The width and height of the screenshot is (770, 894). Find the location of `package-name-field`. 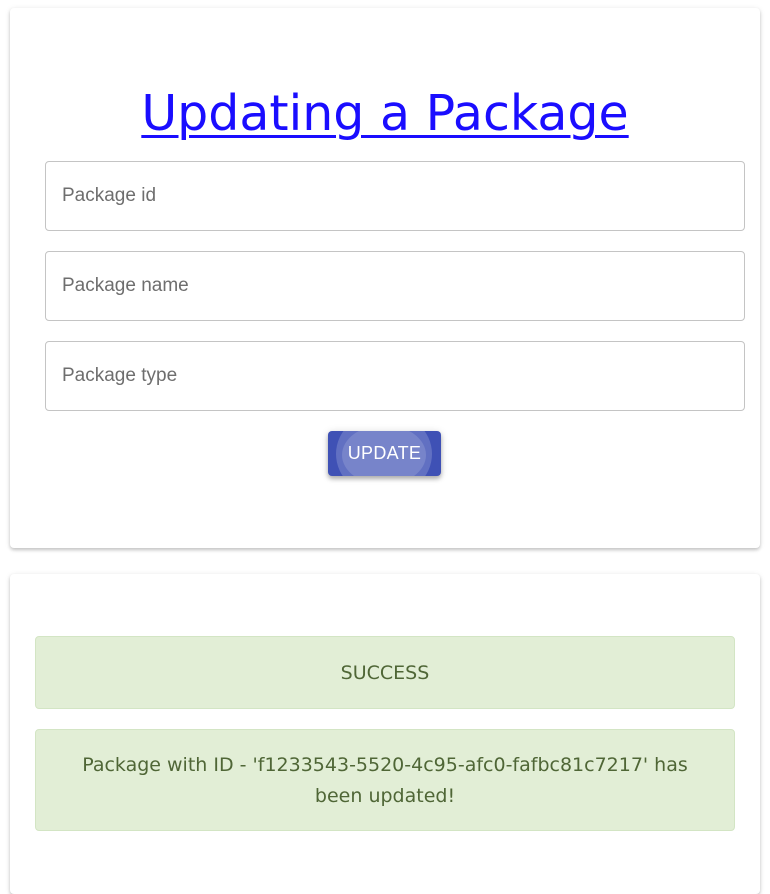

package-name-field is located at coordinates (395, 286).